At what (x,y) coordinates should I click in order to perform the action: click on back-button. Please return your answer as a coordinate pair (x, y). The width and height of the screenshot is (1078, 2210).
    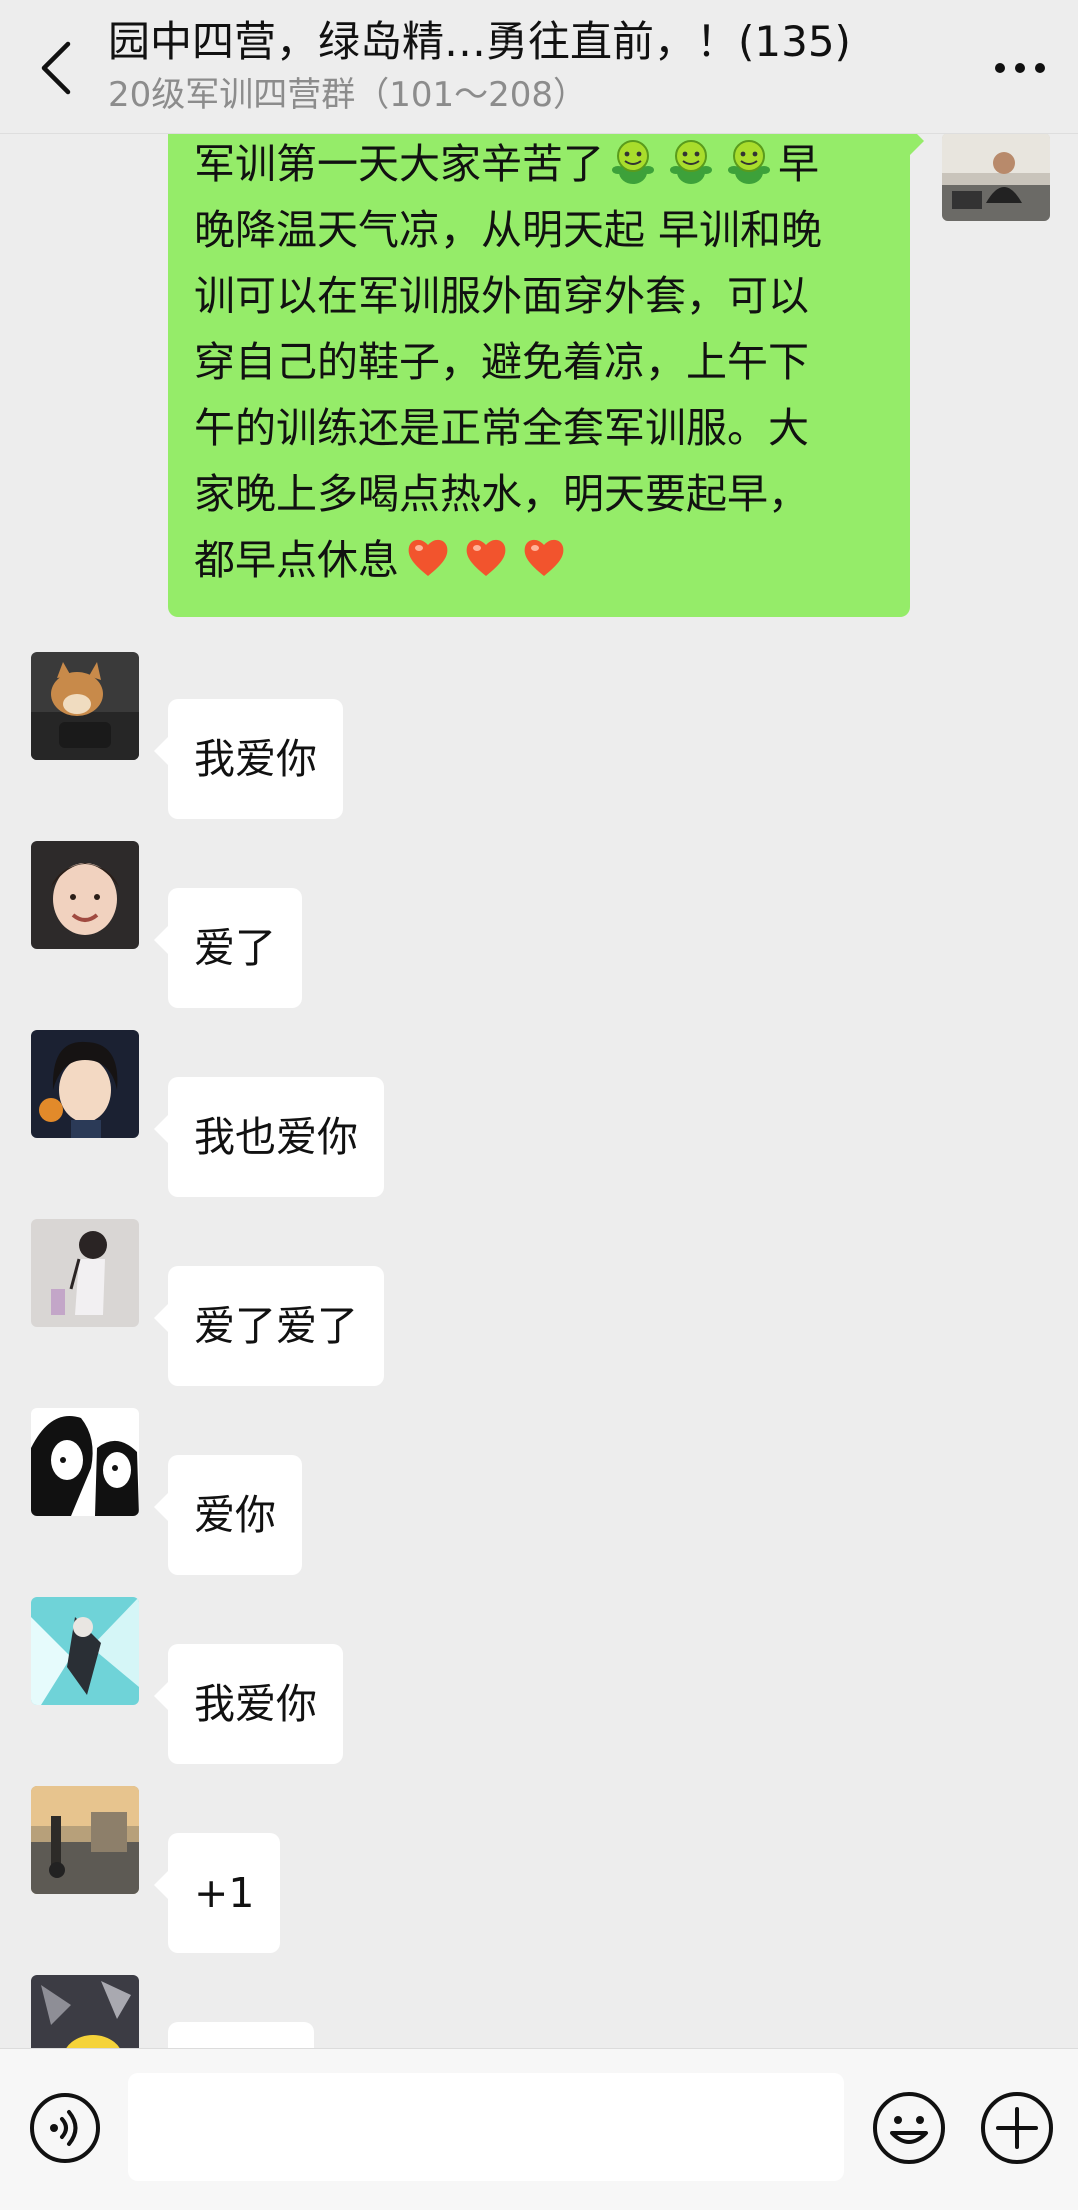
    Looking at the image, I should click on (55, 68).